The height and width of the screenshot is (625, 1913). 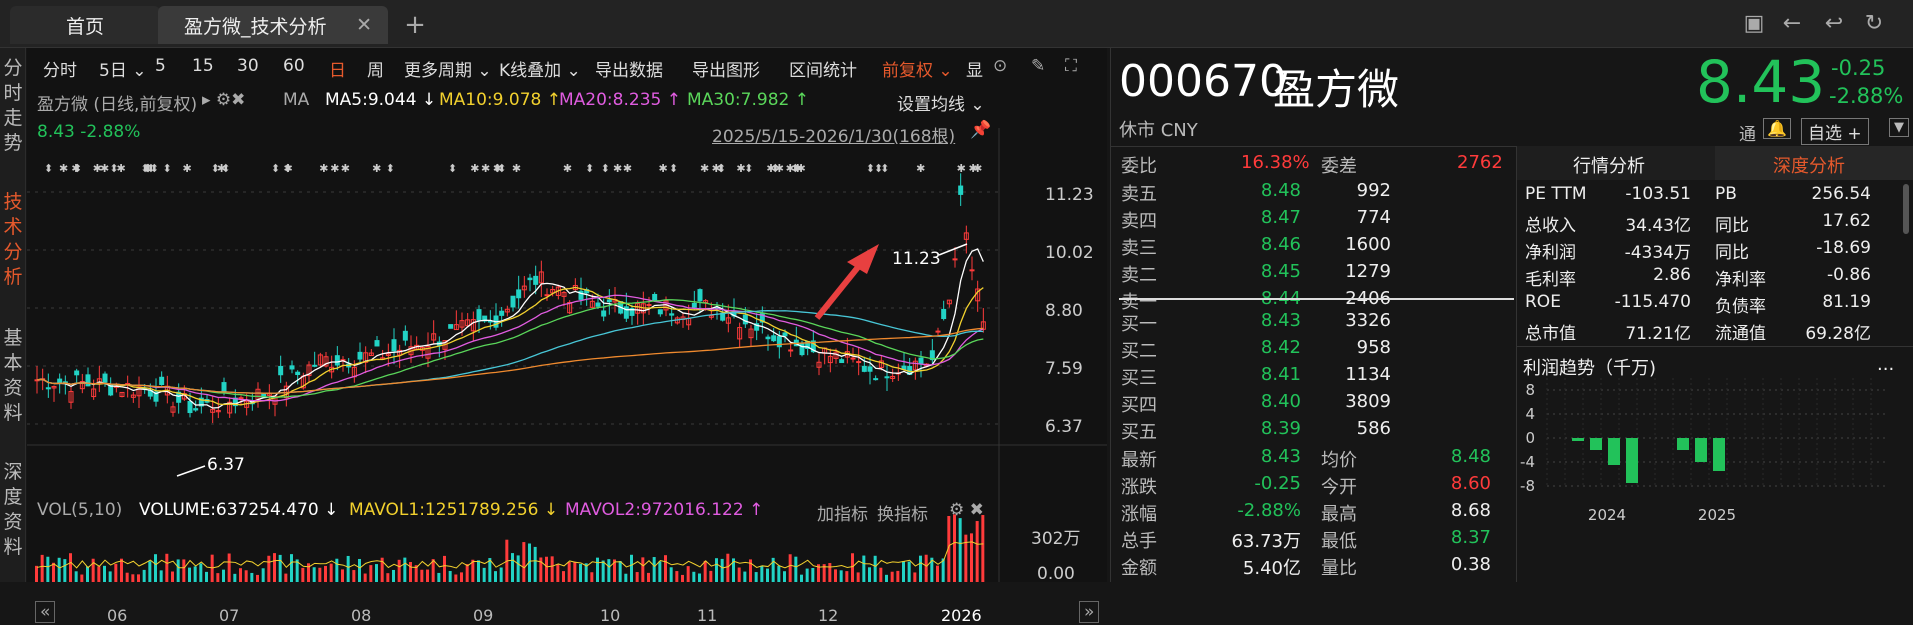 I want to click on close-icon: ✕, so click(x=364, y=25).